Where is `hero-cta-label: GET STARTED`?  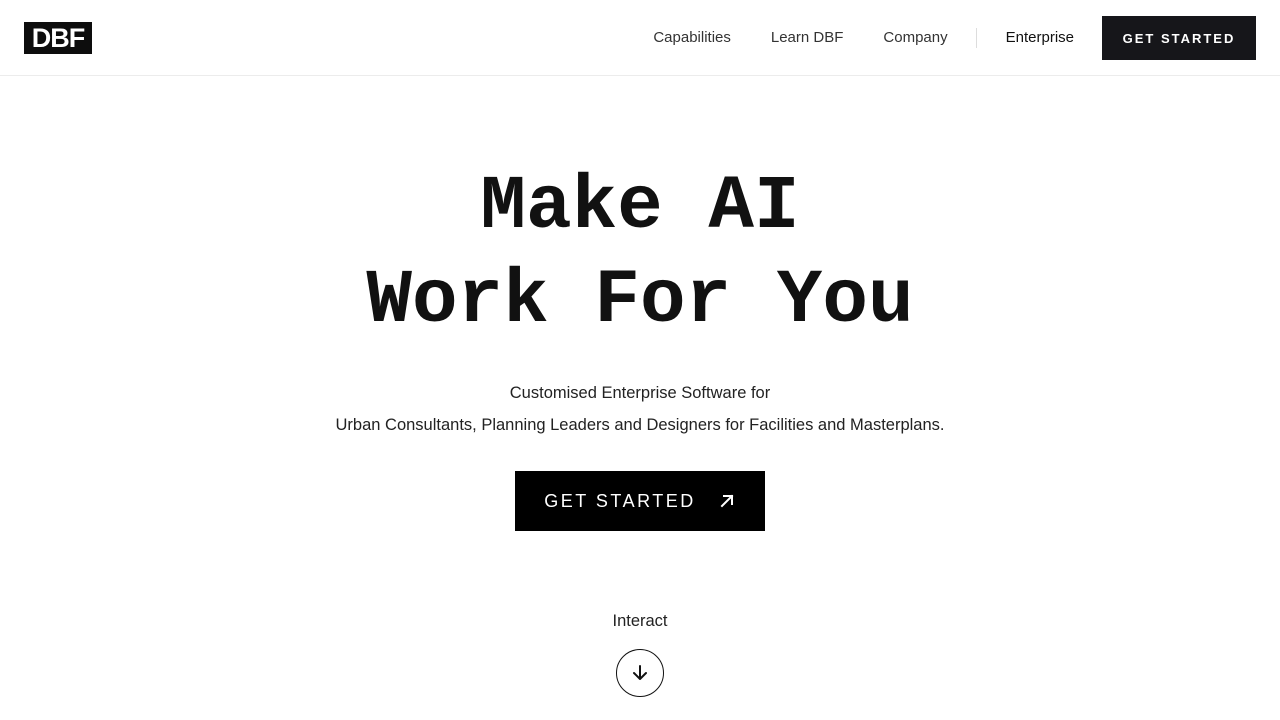
hero-cta-label: GET STARTED is located at coordinates (620, 500).